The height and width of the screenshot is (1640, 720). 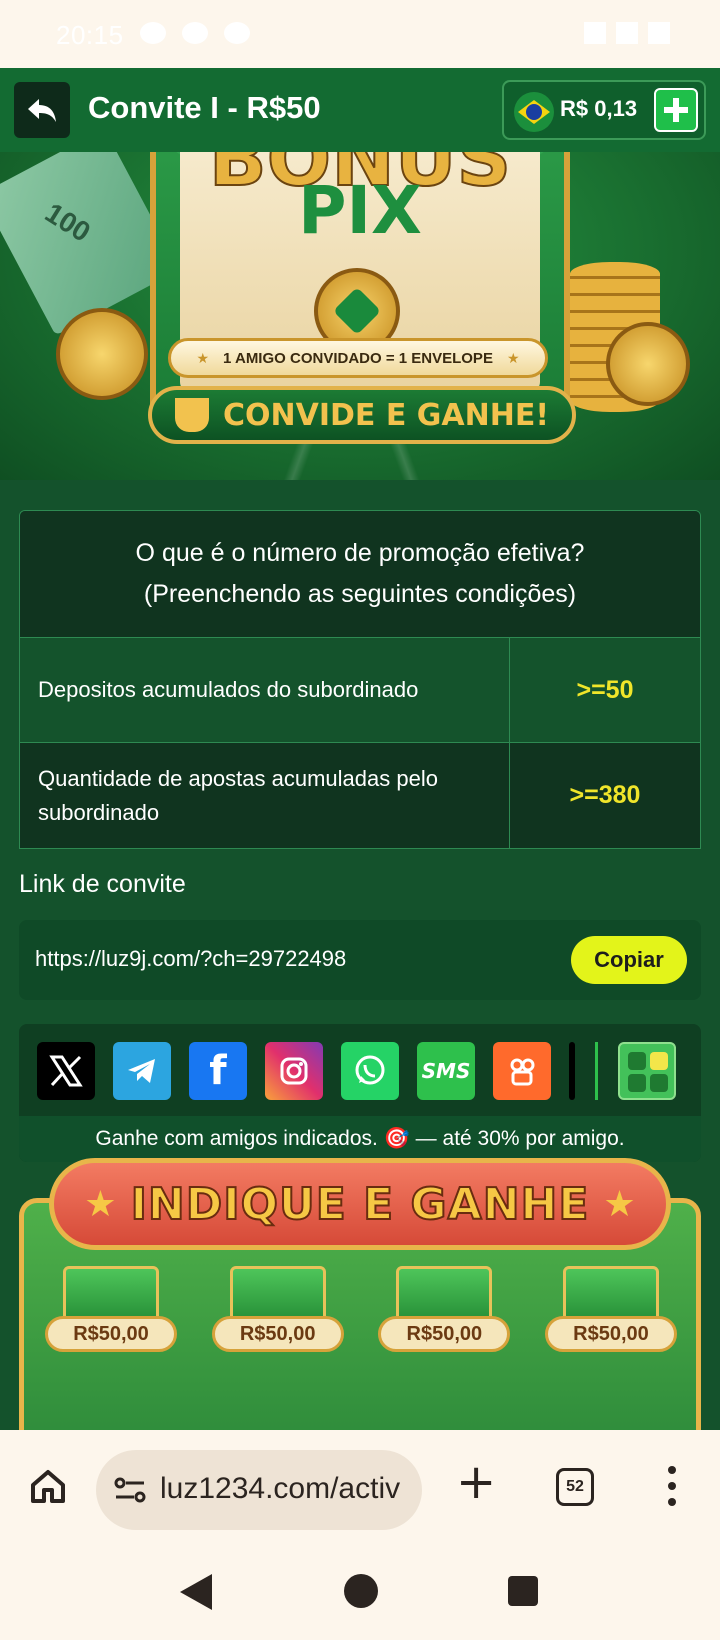 I want to click on invite-link-box: https://luz9j.com/?ch=29722498 Copiar, so click(x=360, y=960).